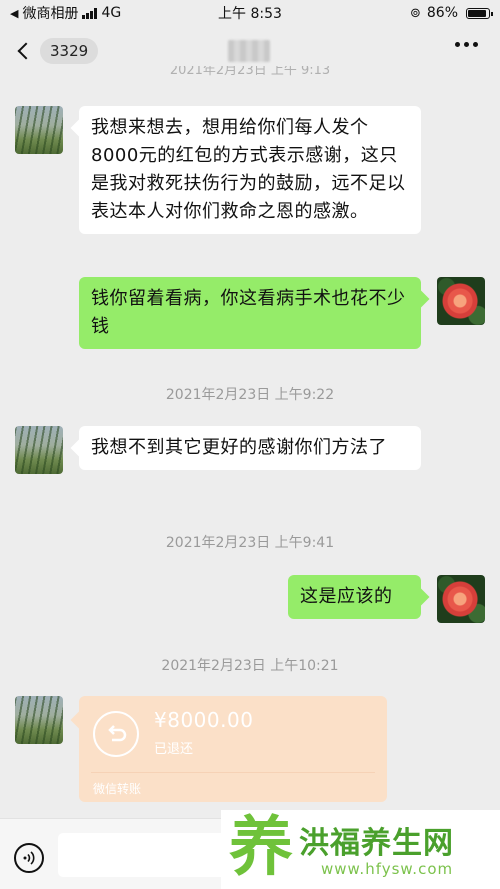 This screenshot has width=500, height=889. I want to click on unread-count: 3329, so click(69, 51).